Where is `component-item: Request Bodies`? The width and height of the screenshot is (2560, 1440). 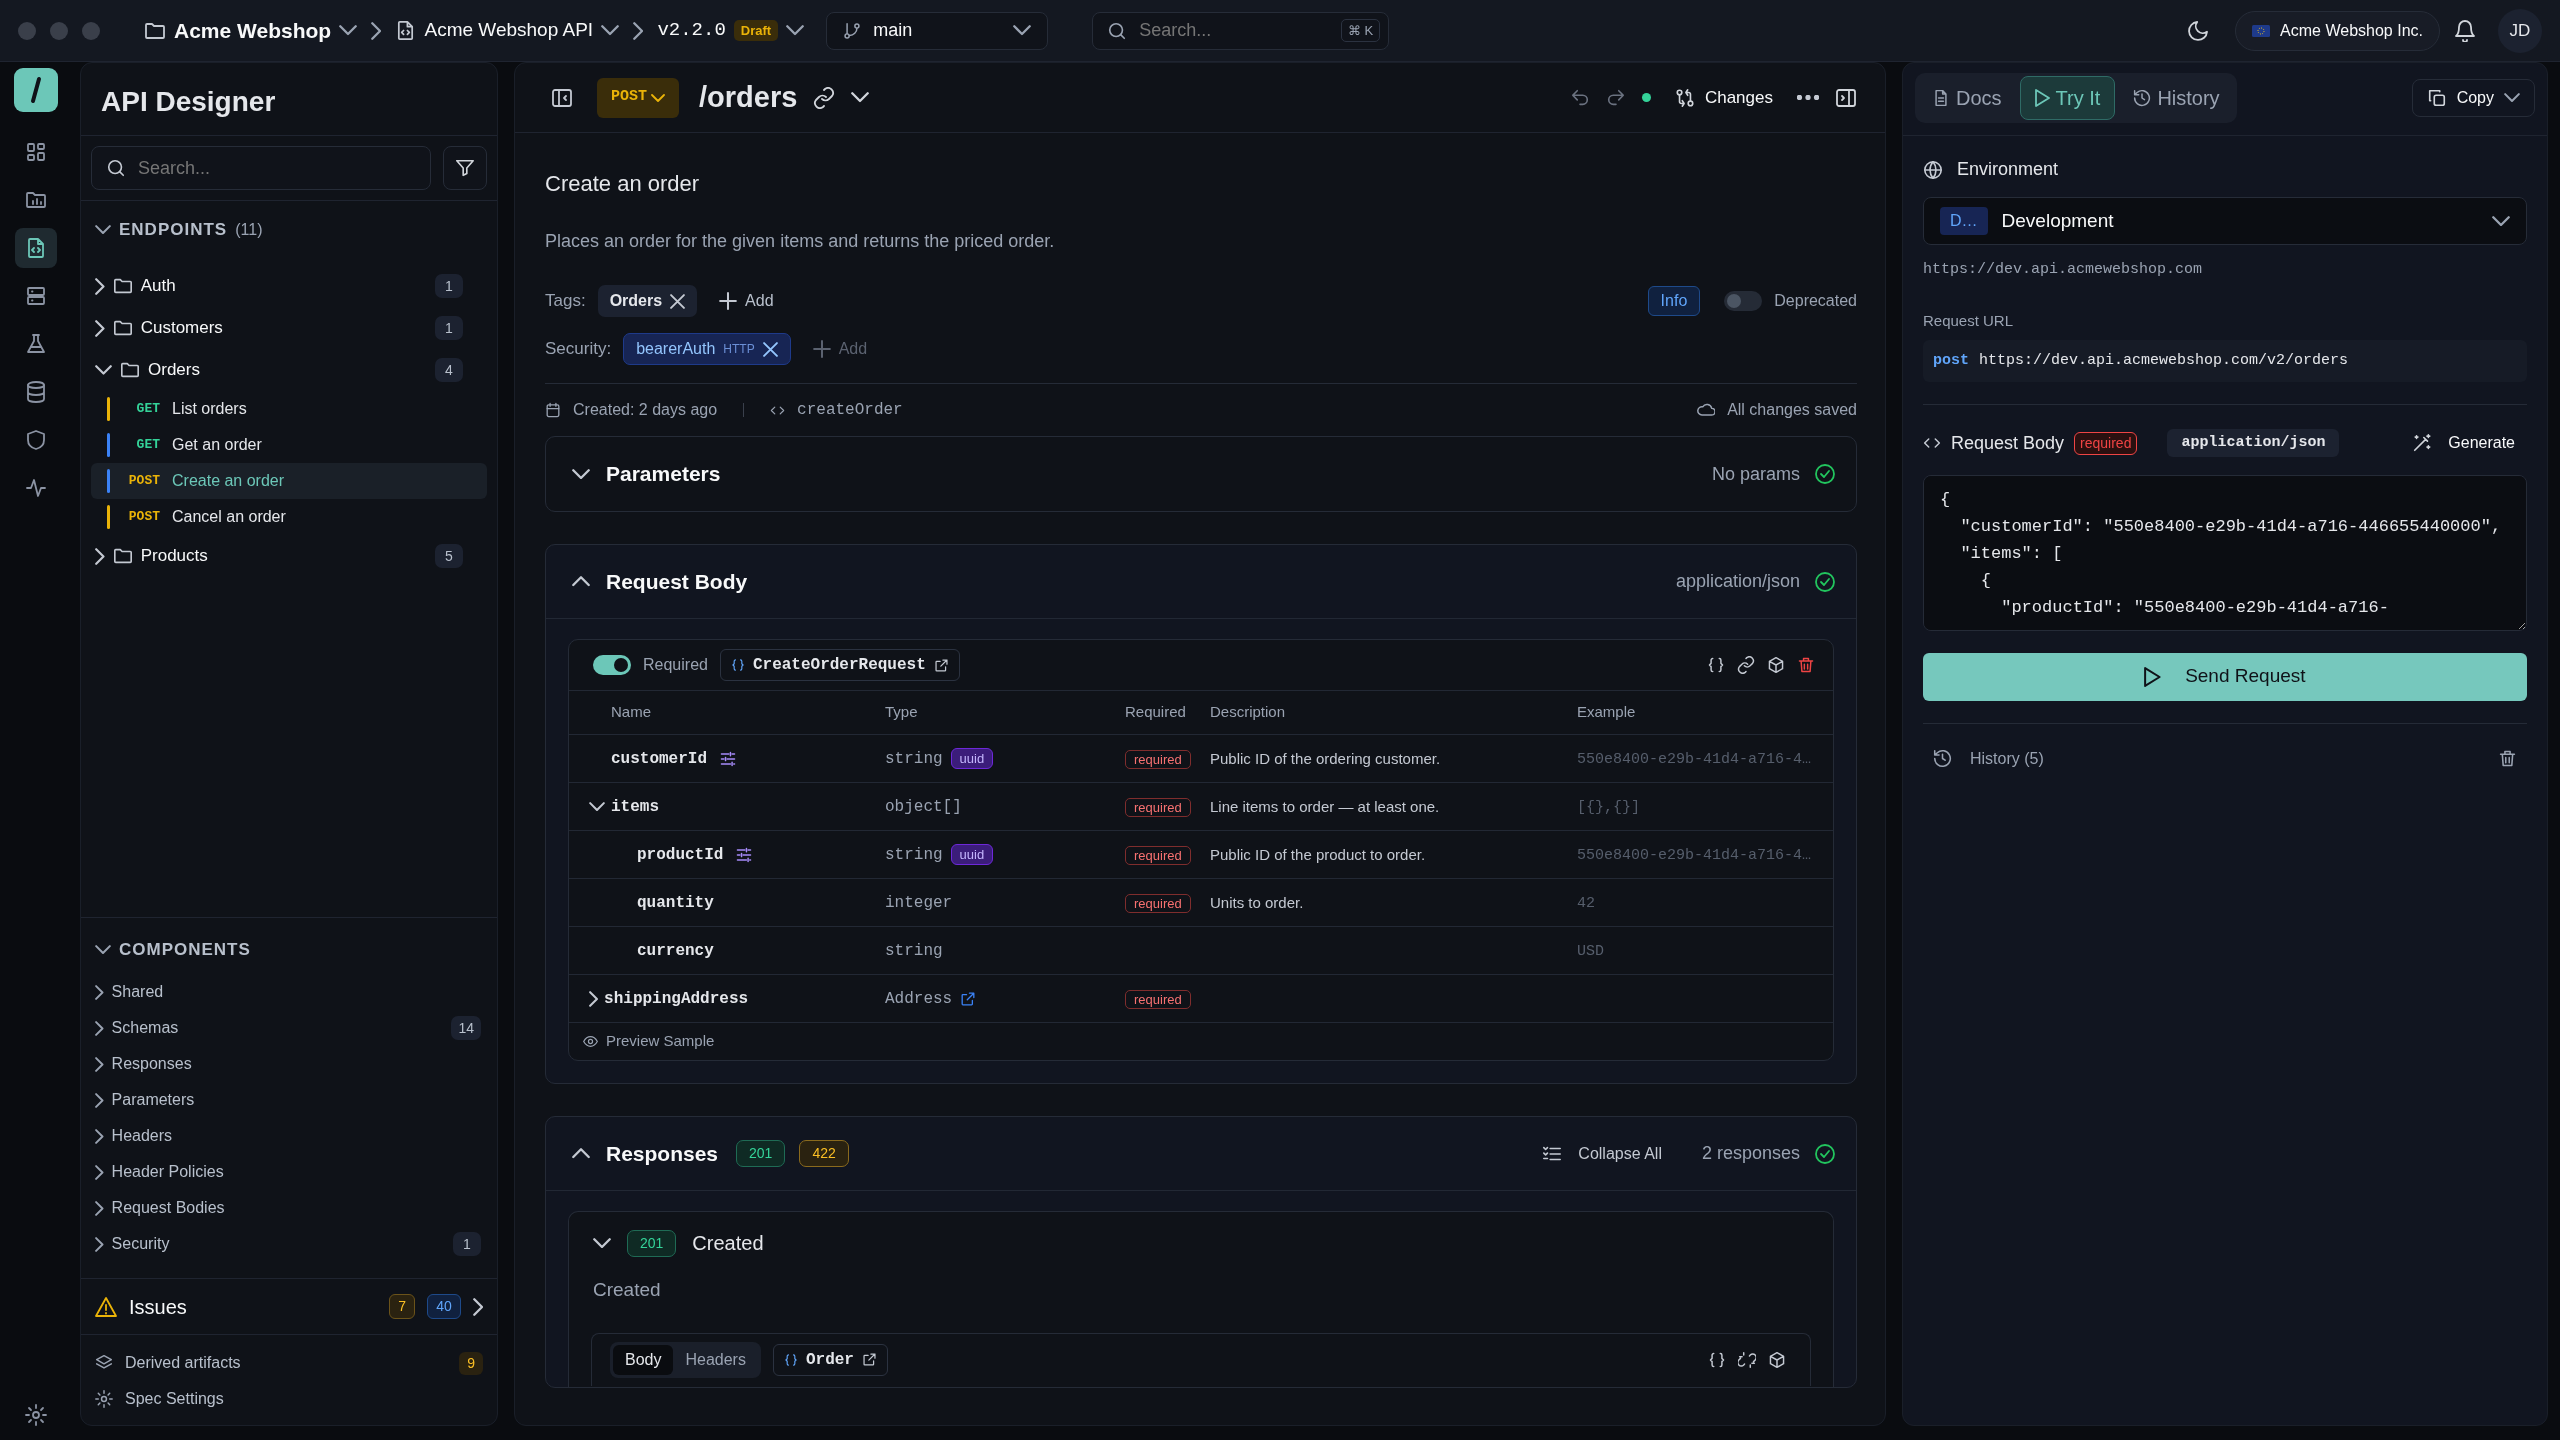
component-item: Request Bodies is located at coordinates (288, 1208).